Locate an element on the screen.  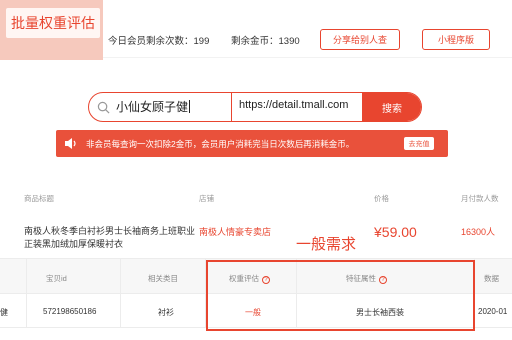
url-input: https://detail.tmall.com is located at coordinates (299, 105).